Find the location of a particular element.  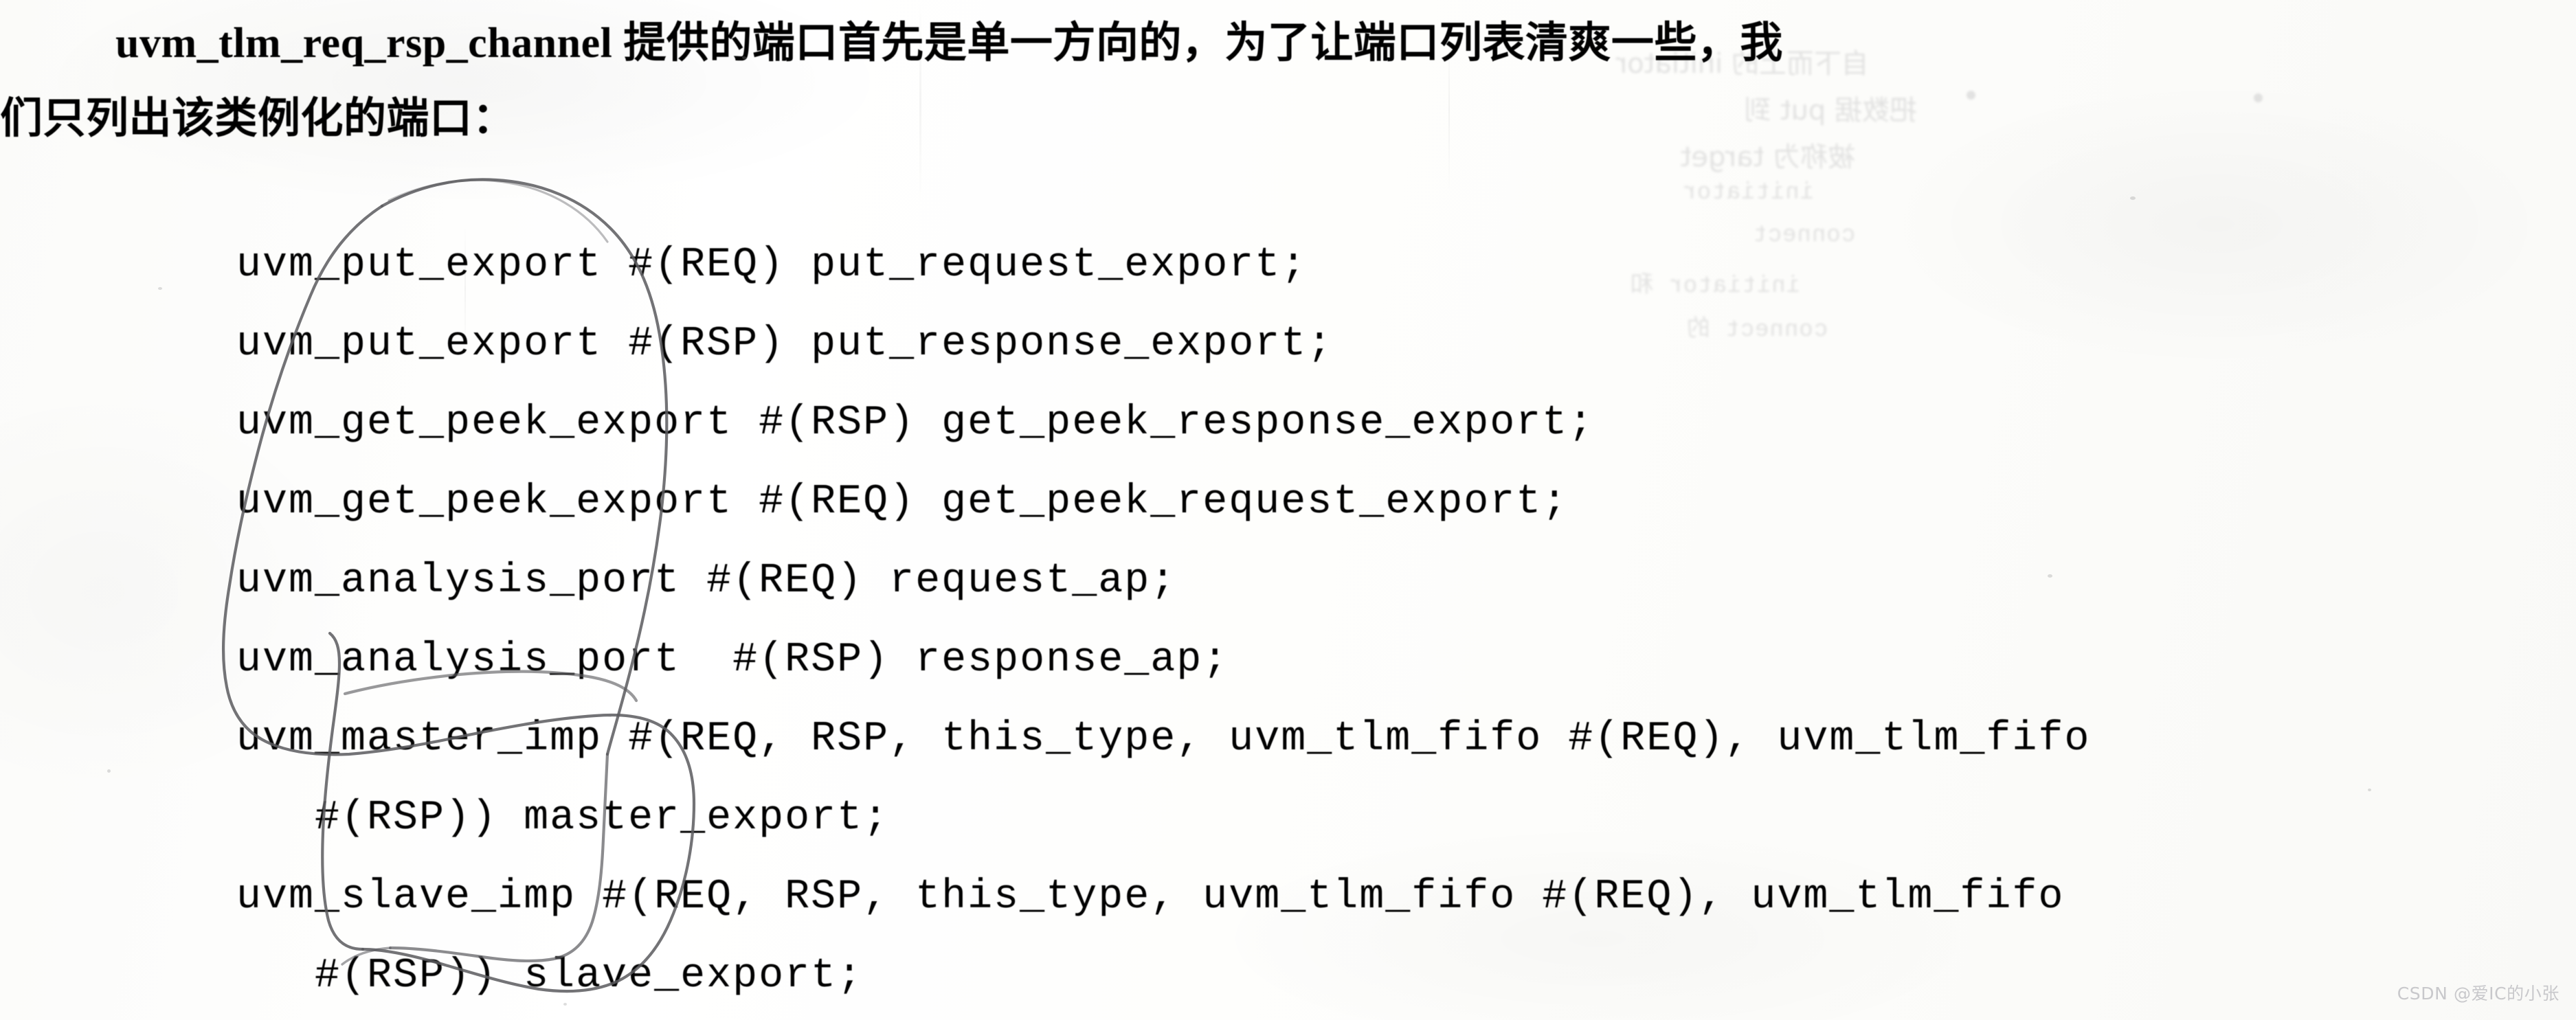

code-line: uvm_analysis_port #(REQ) request_ap; is located at coordinates (706, 581).